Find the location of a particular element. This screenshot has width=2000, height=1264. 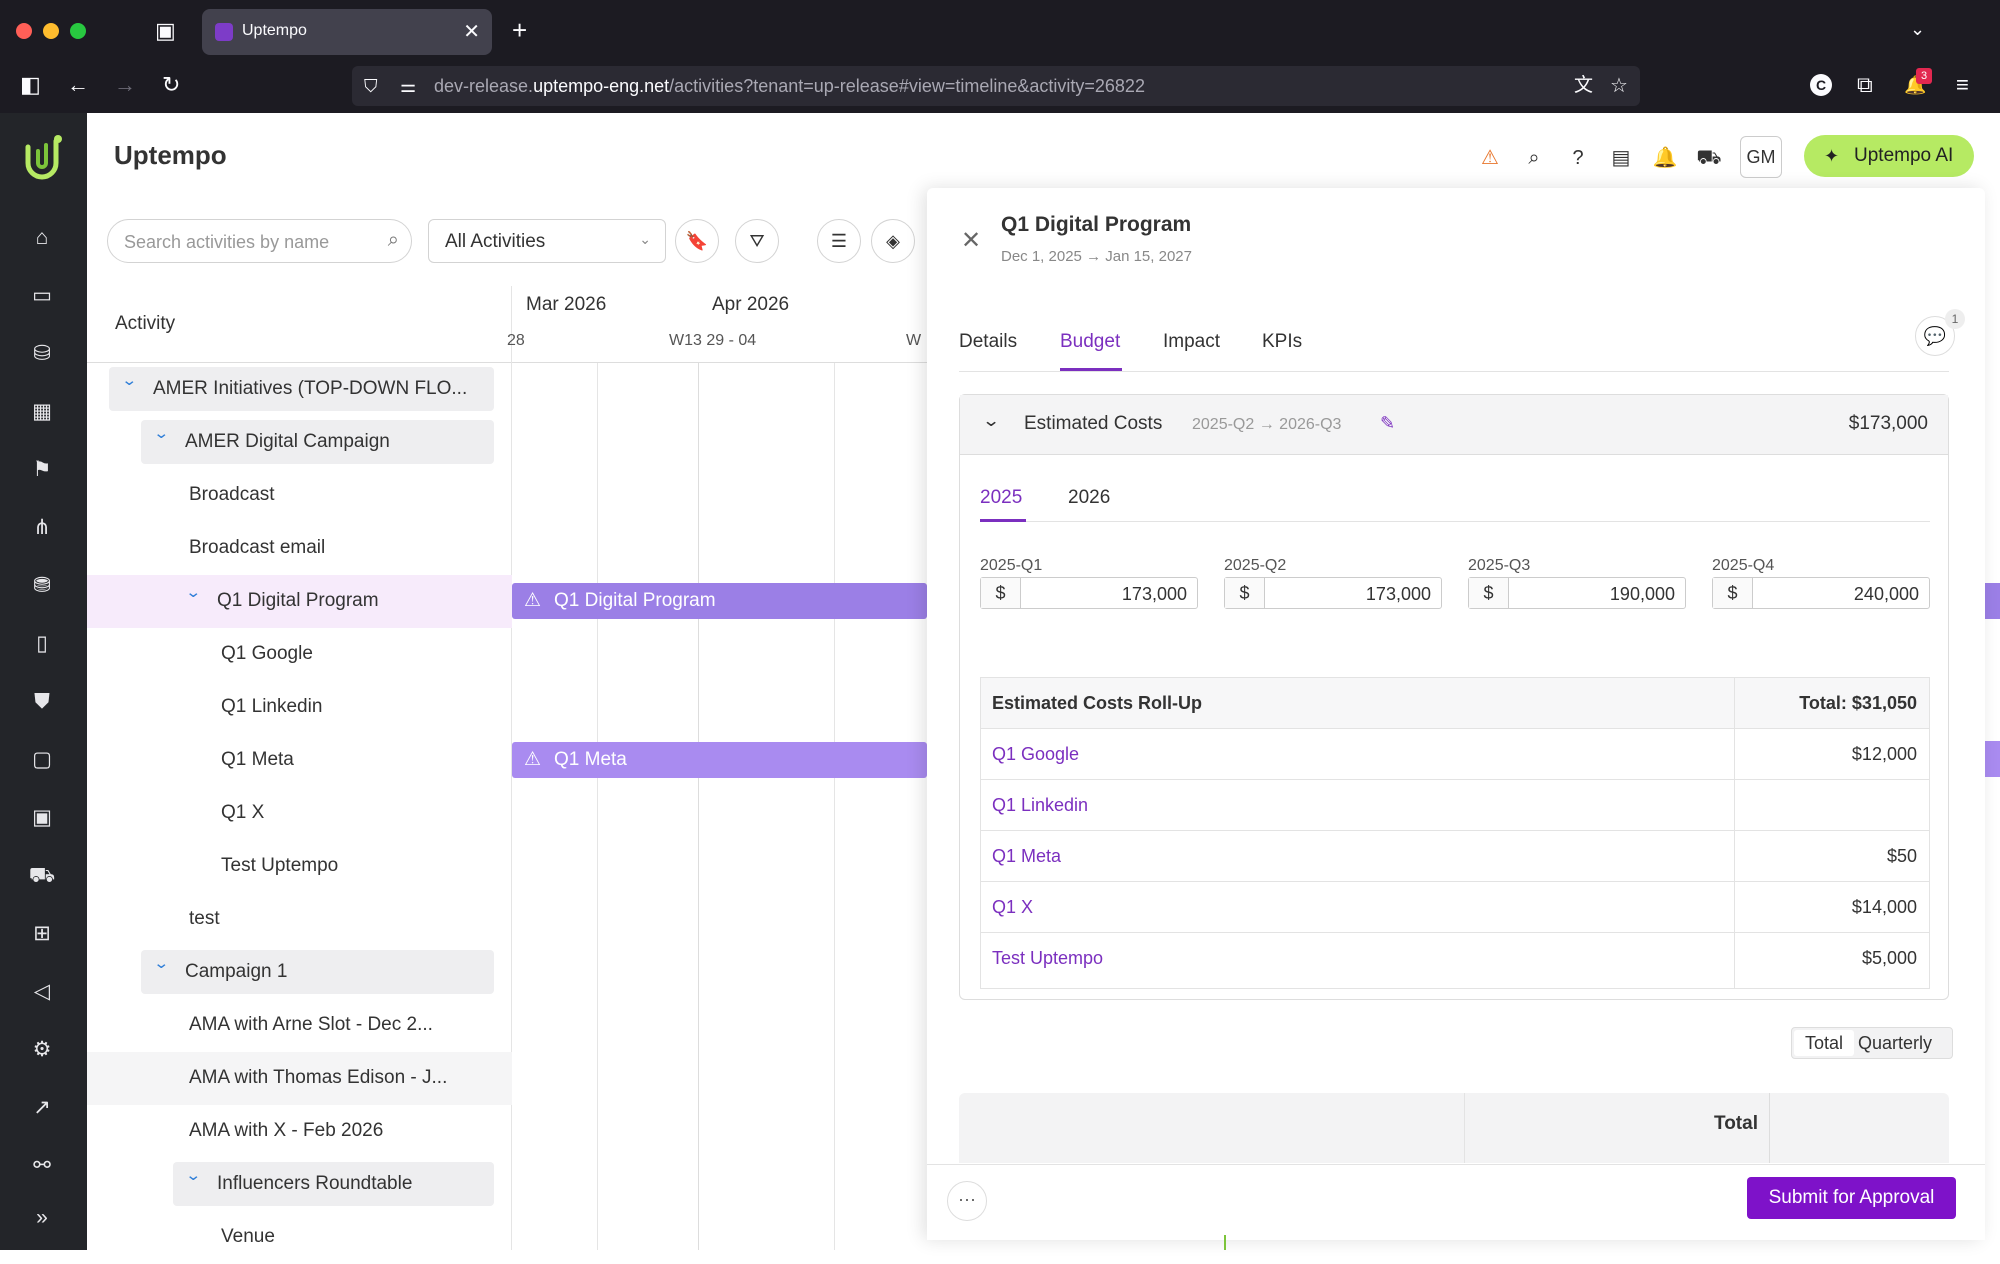

link-icon: ⚯ is located at coordinates (42, 1166).